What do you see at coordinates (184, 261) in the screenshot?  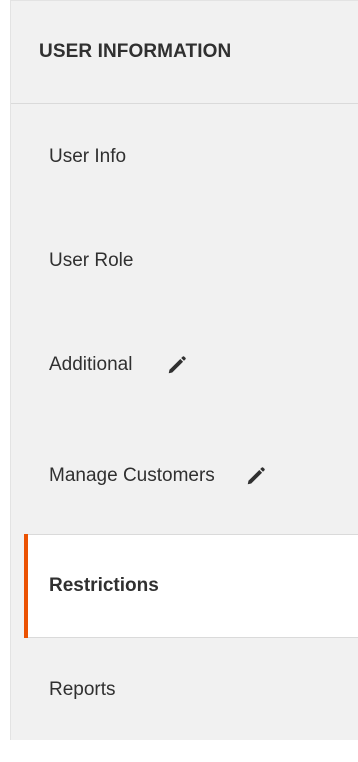 I see `tab-user-role: User Role` at bounding box center [184, 261].